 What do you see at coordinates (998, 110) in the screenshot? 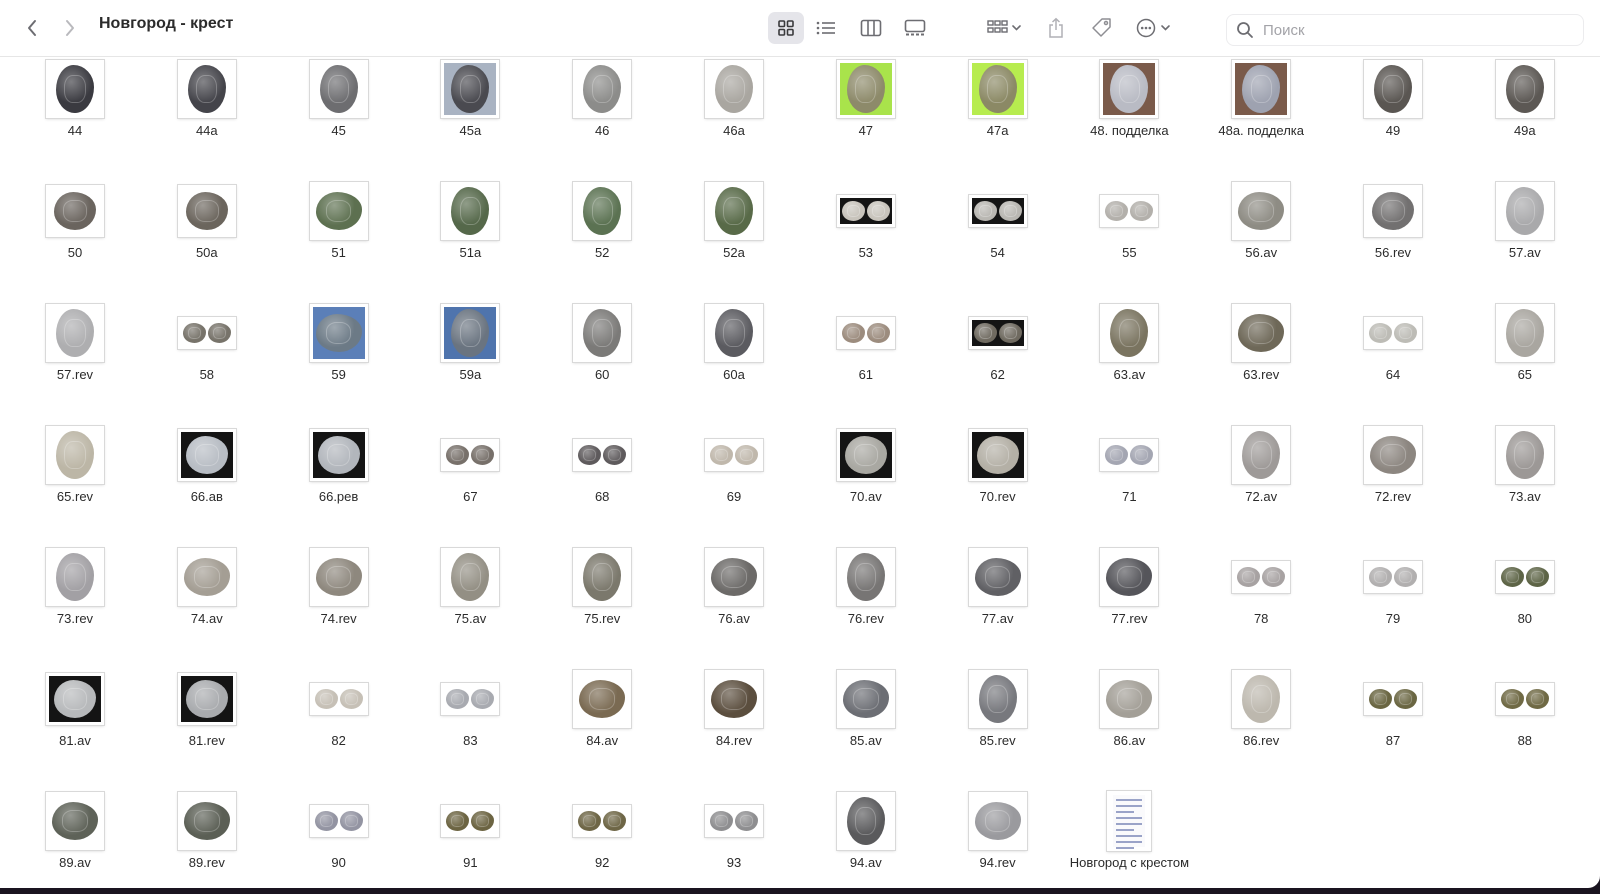
I see `file-item: 47a` at bounding box center [998, 110].